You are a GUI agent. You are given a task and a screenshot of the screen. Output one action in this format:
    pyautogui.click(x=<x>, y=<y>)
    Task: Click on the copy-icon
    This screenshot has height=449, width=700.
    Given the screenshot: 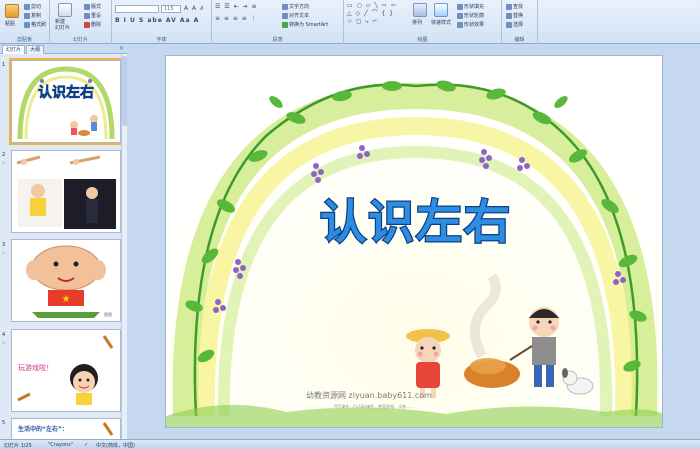 What is the action you would take?
    pyautogui.click(x=27, y=15)
    